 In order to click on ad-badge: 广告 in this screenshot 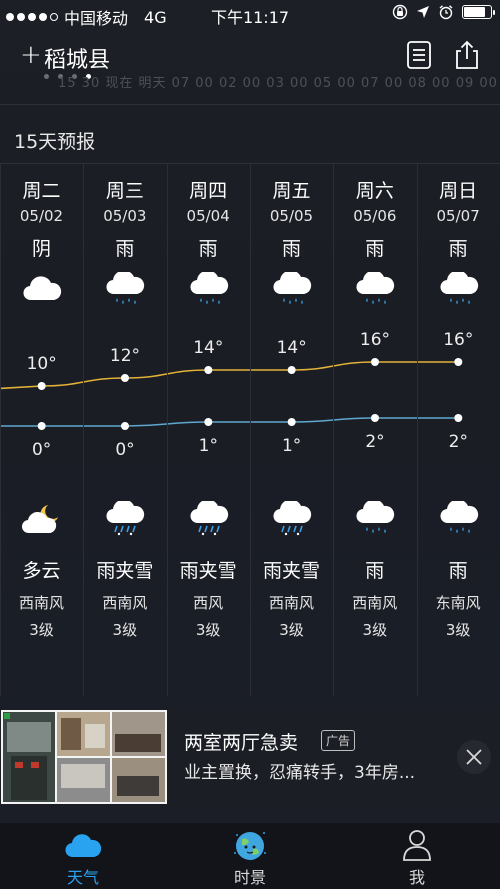, I will do `click(338, 740)`.